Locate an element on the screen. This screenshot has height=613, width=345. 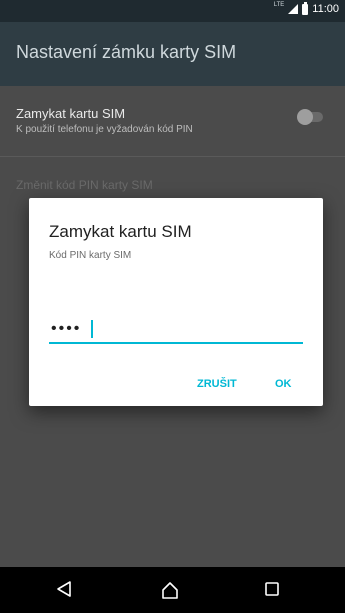
switch-knob is located at coordinates (305, 117).